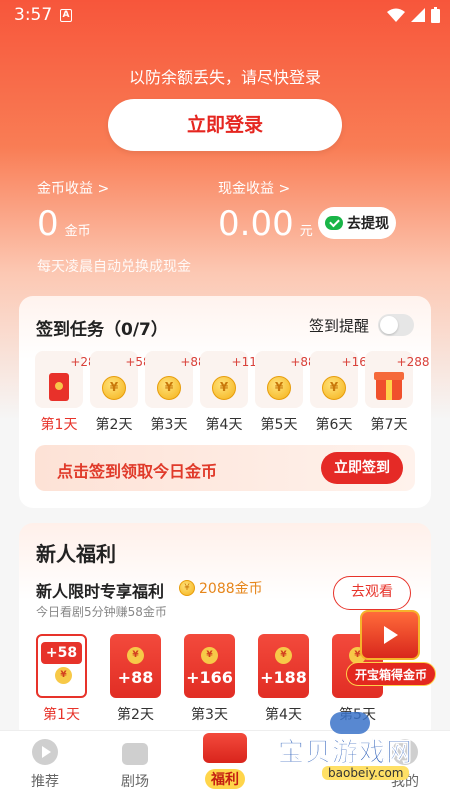 Image resolution: width=450 pixels, height=800 pixels. I want to click on gamepad-icon, so click(350, 723).